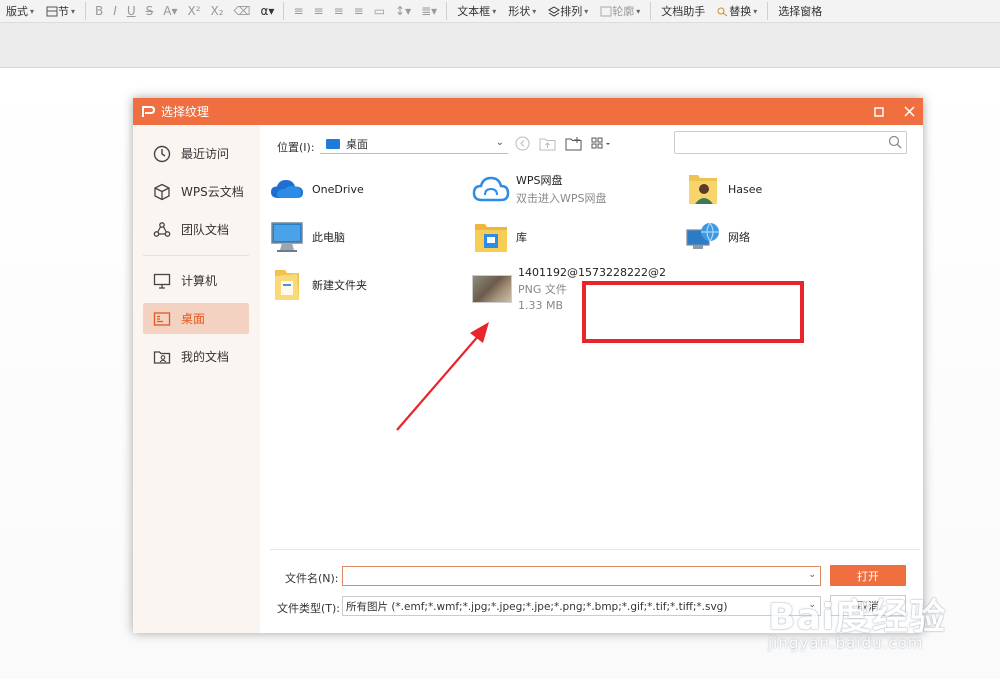  I want to click on outline-menu: 轮廓 ▾, so click(620, 11).